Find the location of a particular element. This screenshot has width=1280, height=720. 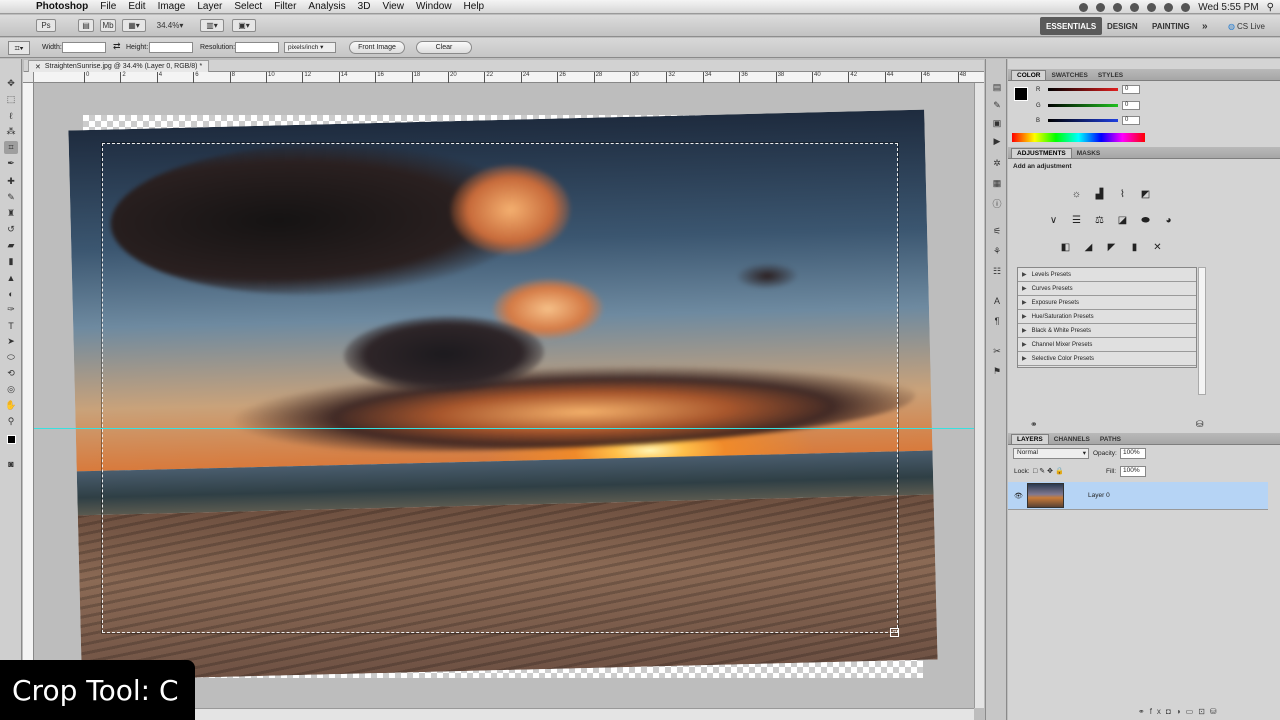

crop-handle-icon: ⌗ is located at coordinates (894, 632).